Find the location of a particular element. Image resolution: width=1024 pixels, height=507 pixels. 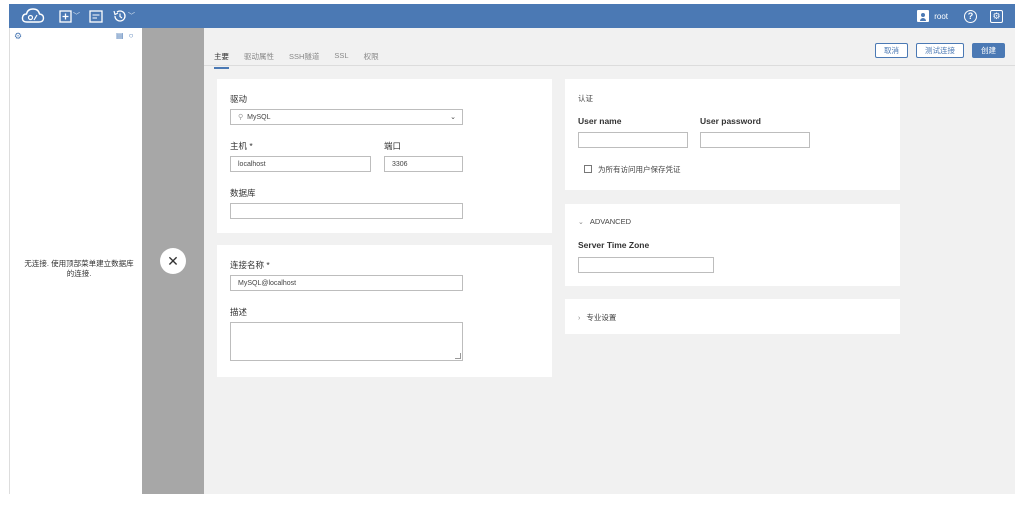

port-label: 端口 is located at coordinates (393, 146).